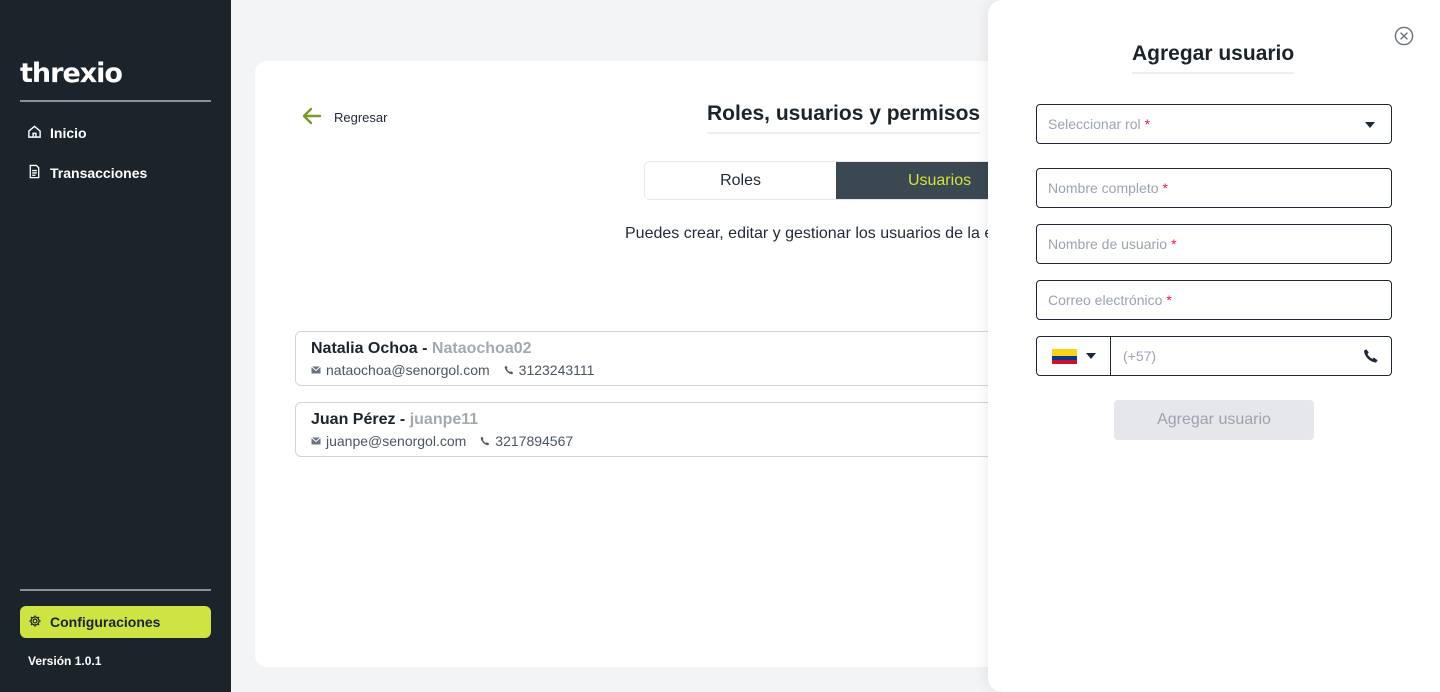 Image resolution: width=1440 pixels, height=692 pixels. Describe the element at coordinates (1214, 420) in the screenshot. I see `add-user-button: Agregar usuario` at that location.